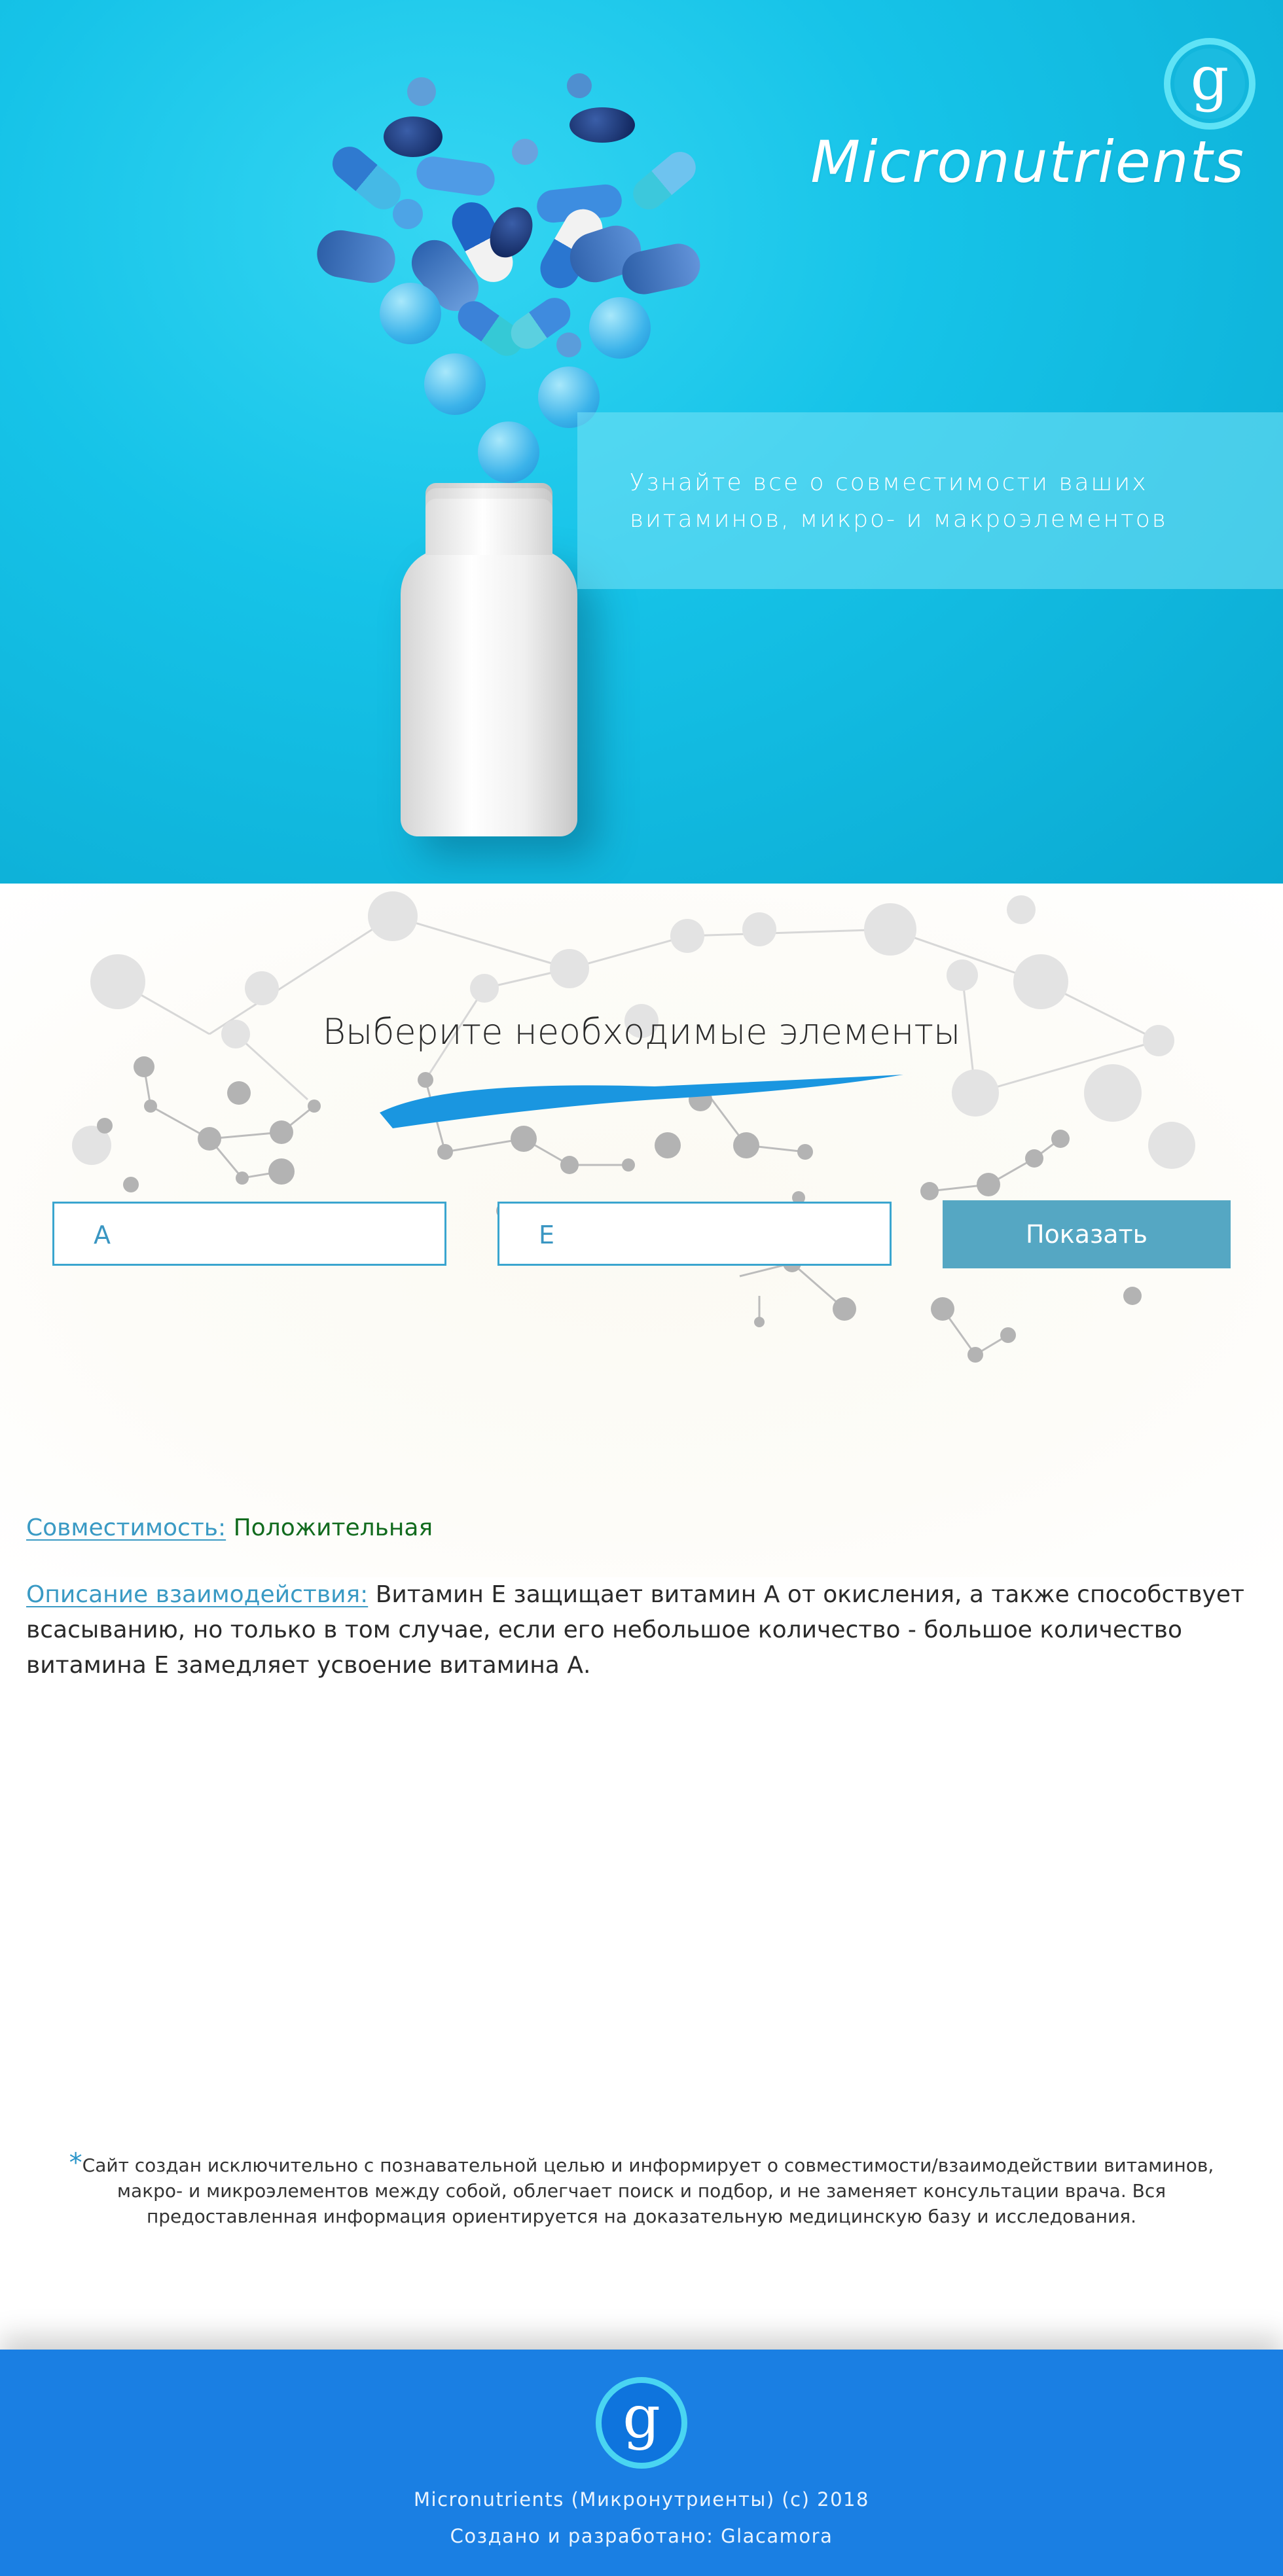 The image size is (1283, 2576). Describe the element at coordinates (1027, 162) in the screenshot. I see `brand-title: Micronutrients` at that location.